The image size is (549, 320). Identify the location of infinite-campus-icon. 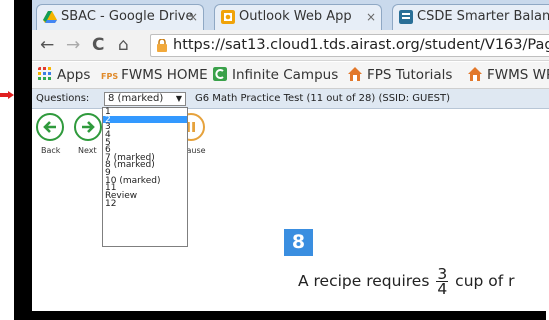
(220, 74).